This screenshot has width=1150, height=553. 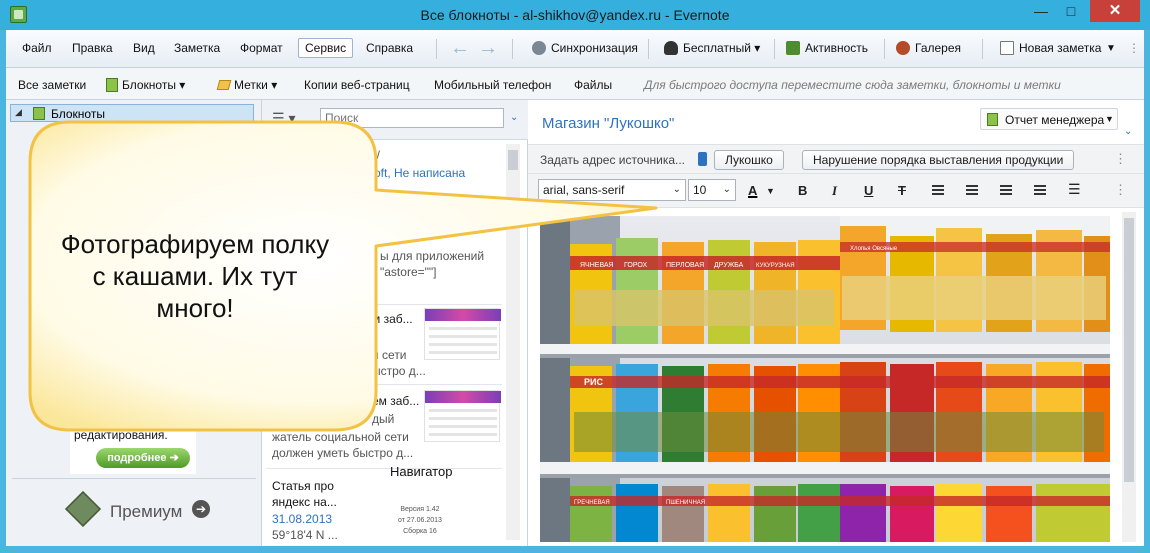 I want to click on thumb-meta-line: от 27.06.2013, so click(x=420, y=520).